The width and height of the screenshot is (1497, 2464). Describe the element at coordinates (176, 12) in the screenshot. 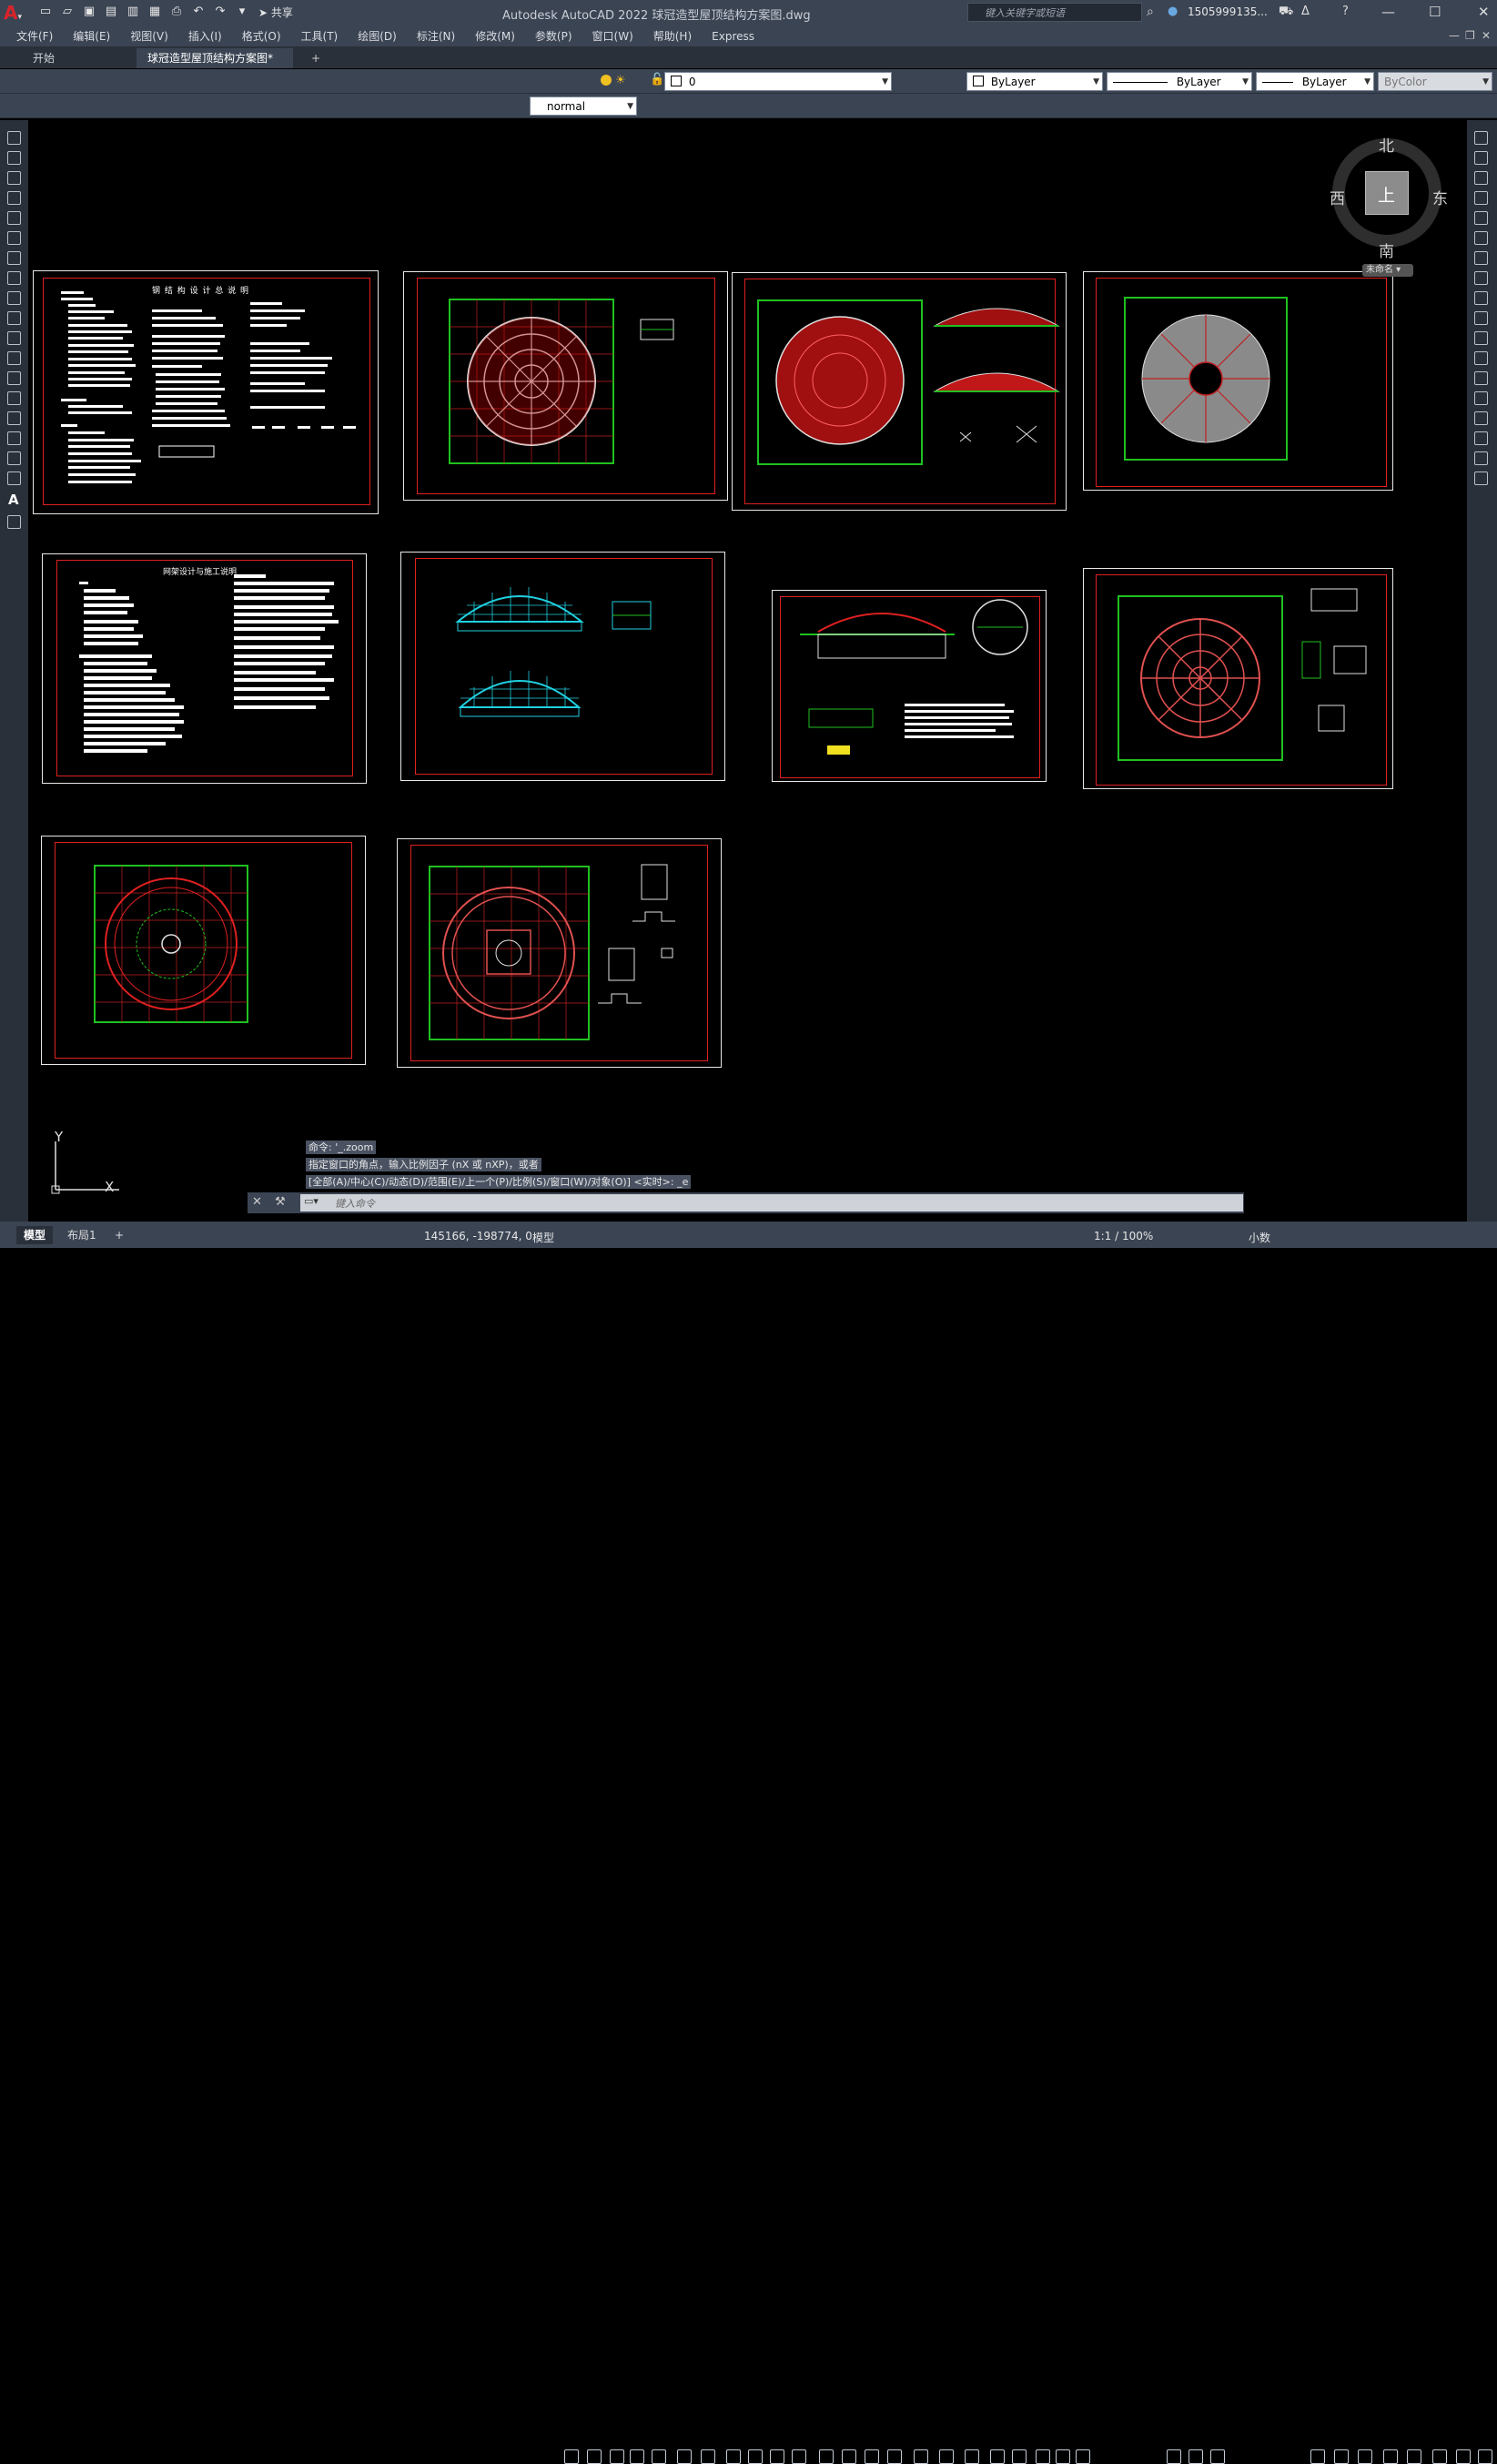

I see `plot-icon: ⎙` at that location.